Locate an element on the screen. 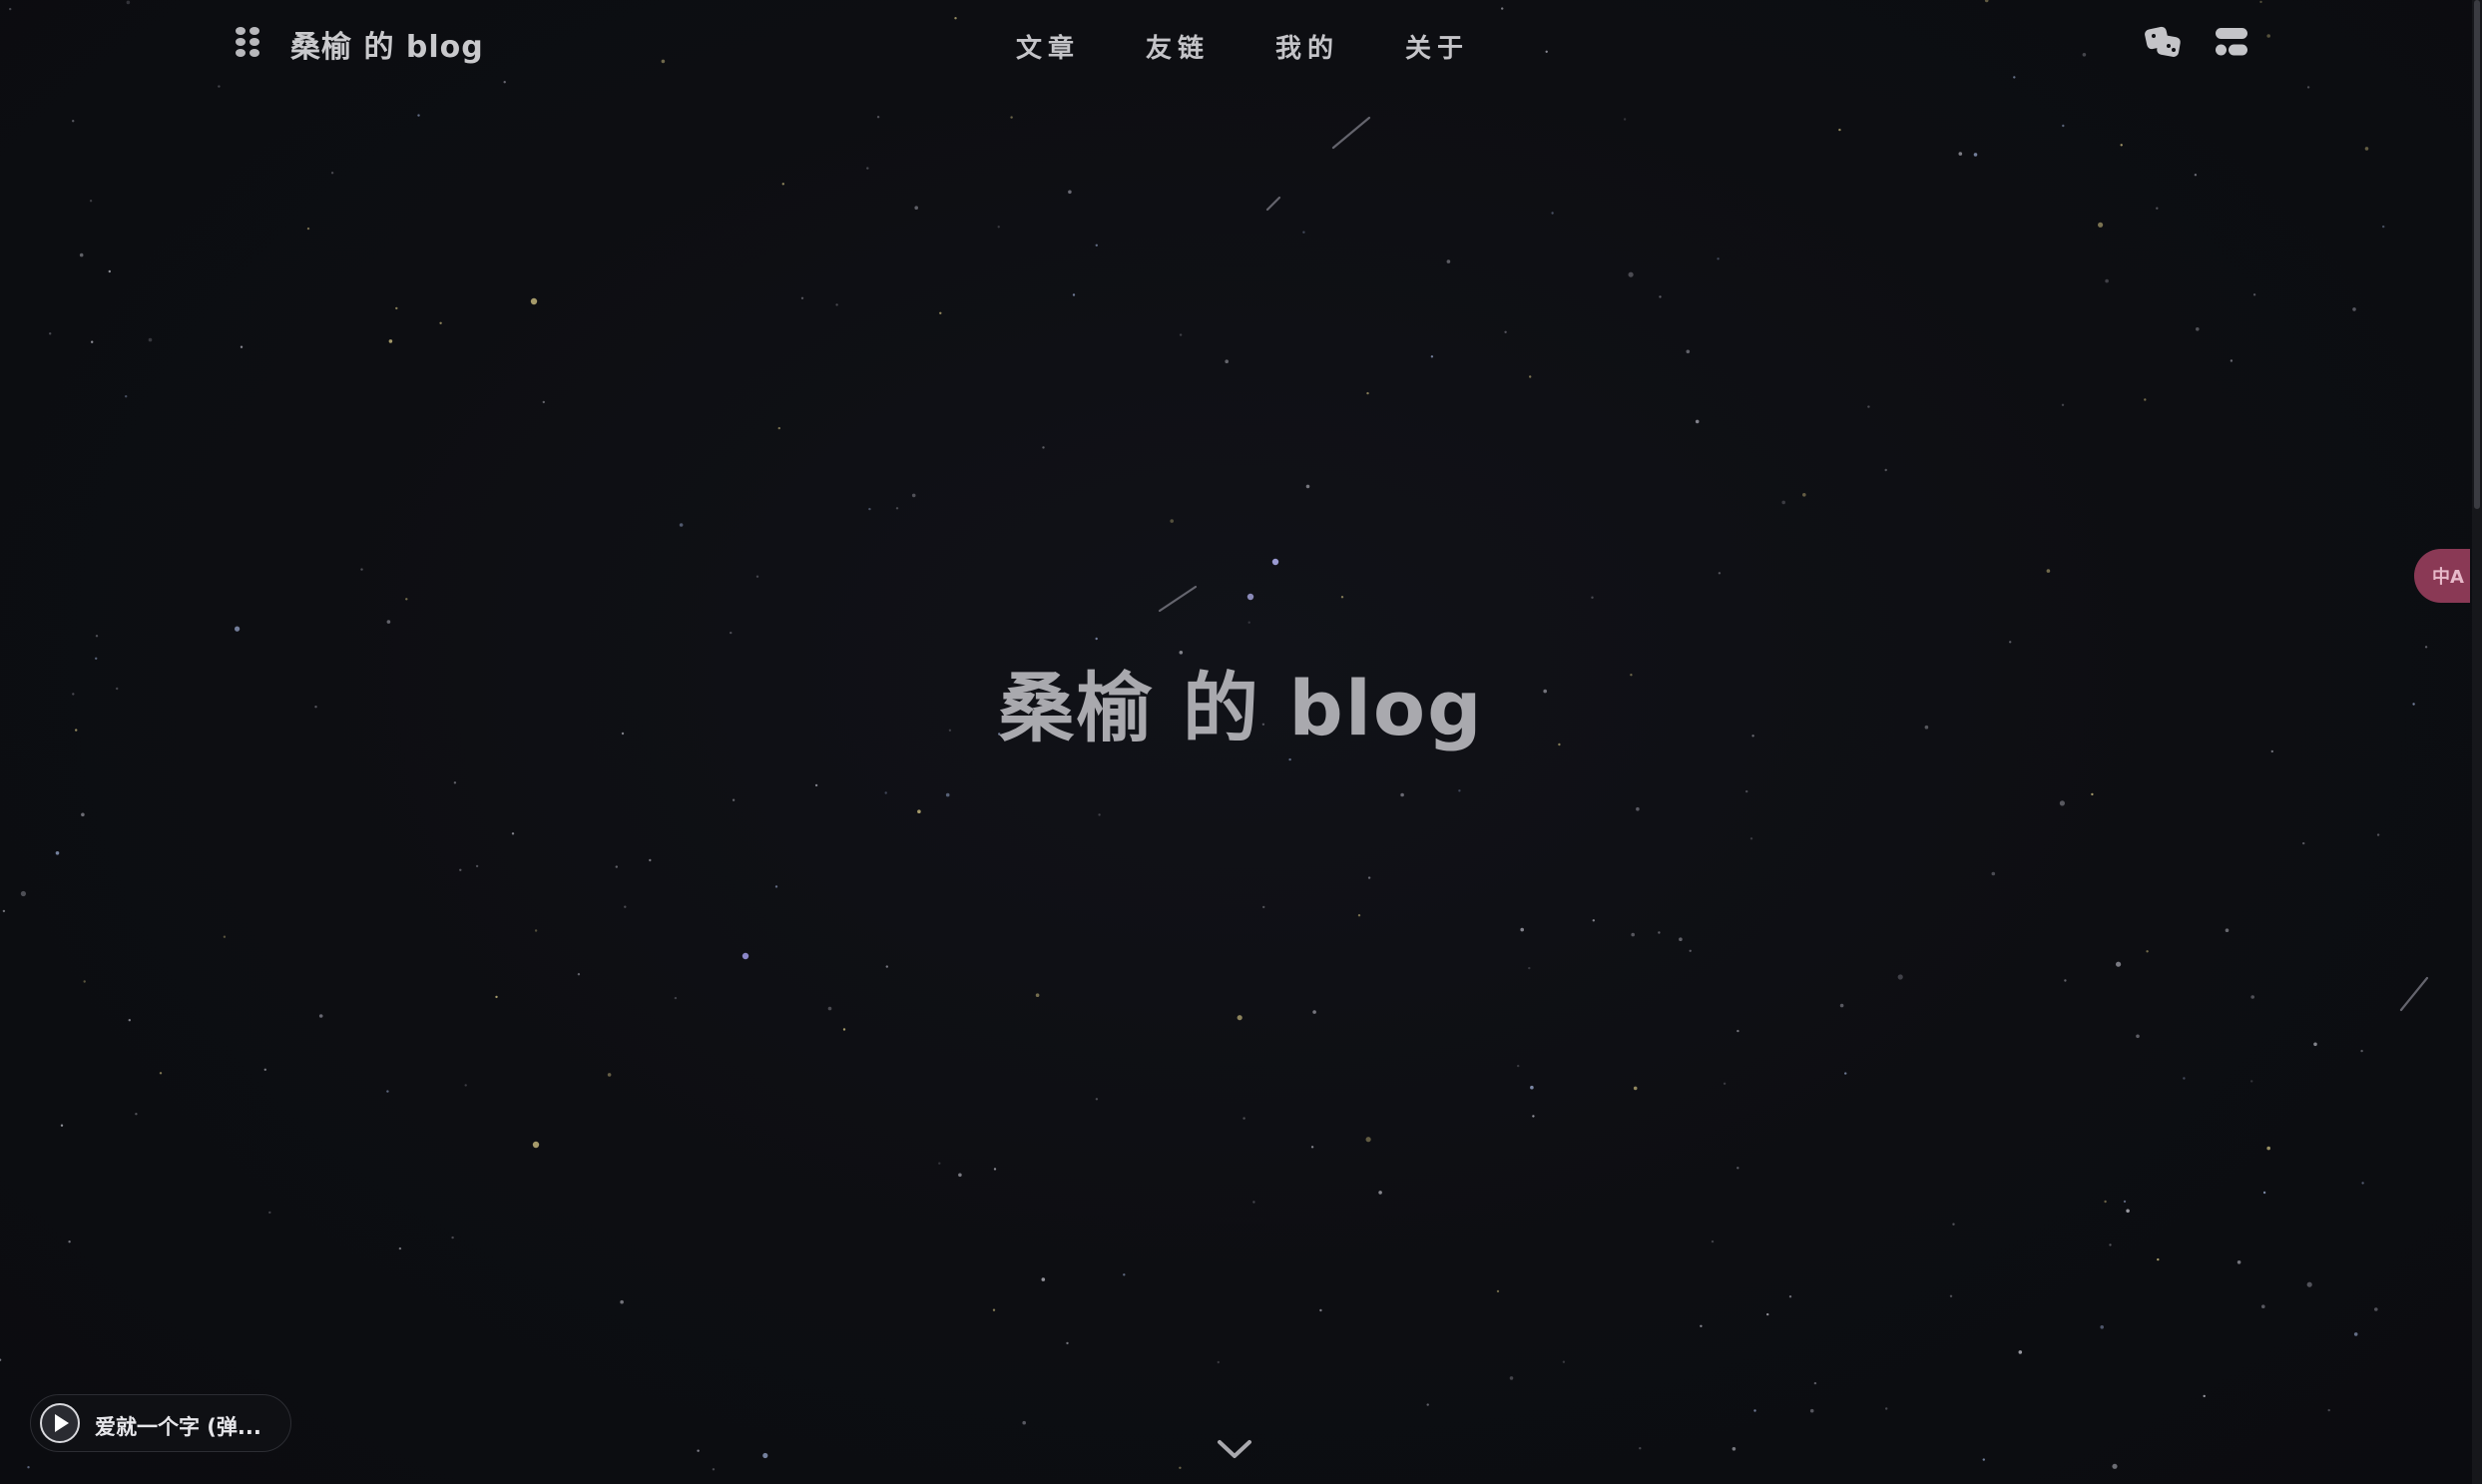 This screenshot has height=1484, width=2482. scrollbar is located at coordinates (2477, 742).